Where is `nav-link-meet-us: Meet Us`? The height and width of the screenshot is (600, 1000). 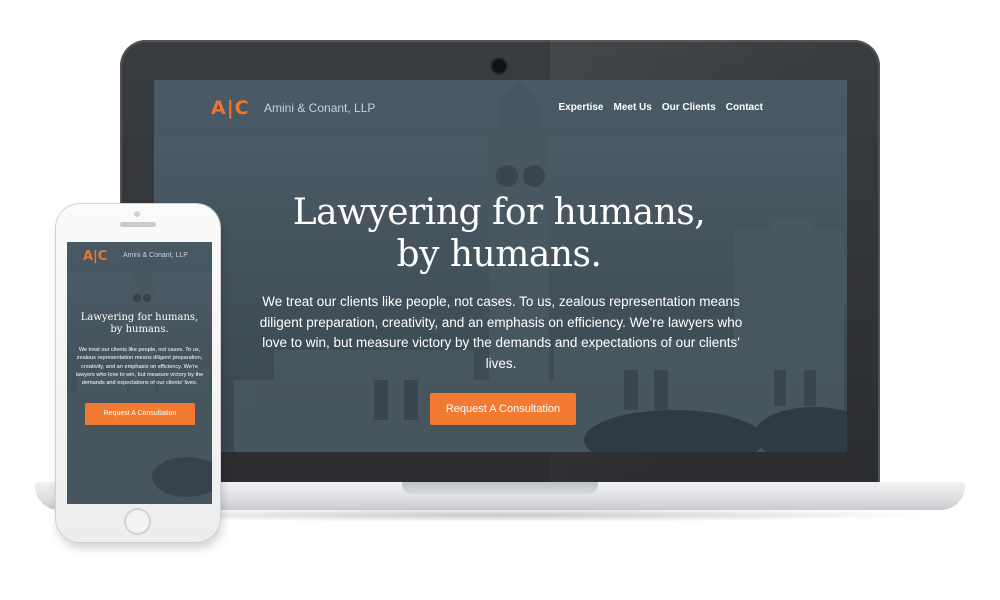 nav-link-meet-us: Meet Us is located at coordinates (633, 107).